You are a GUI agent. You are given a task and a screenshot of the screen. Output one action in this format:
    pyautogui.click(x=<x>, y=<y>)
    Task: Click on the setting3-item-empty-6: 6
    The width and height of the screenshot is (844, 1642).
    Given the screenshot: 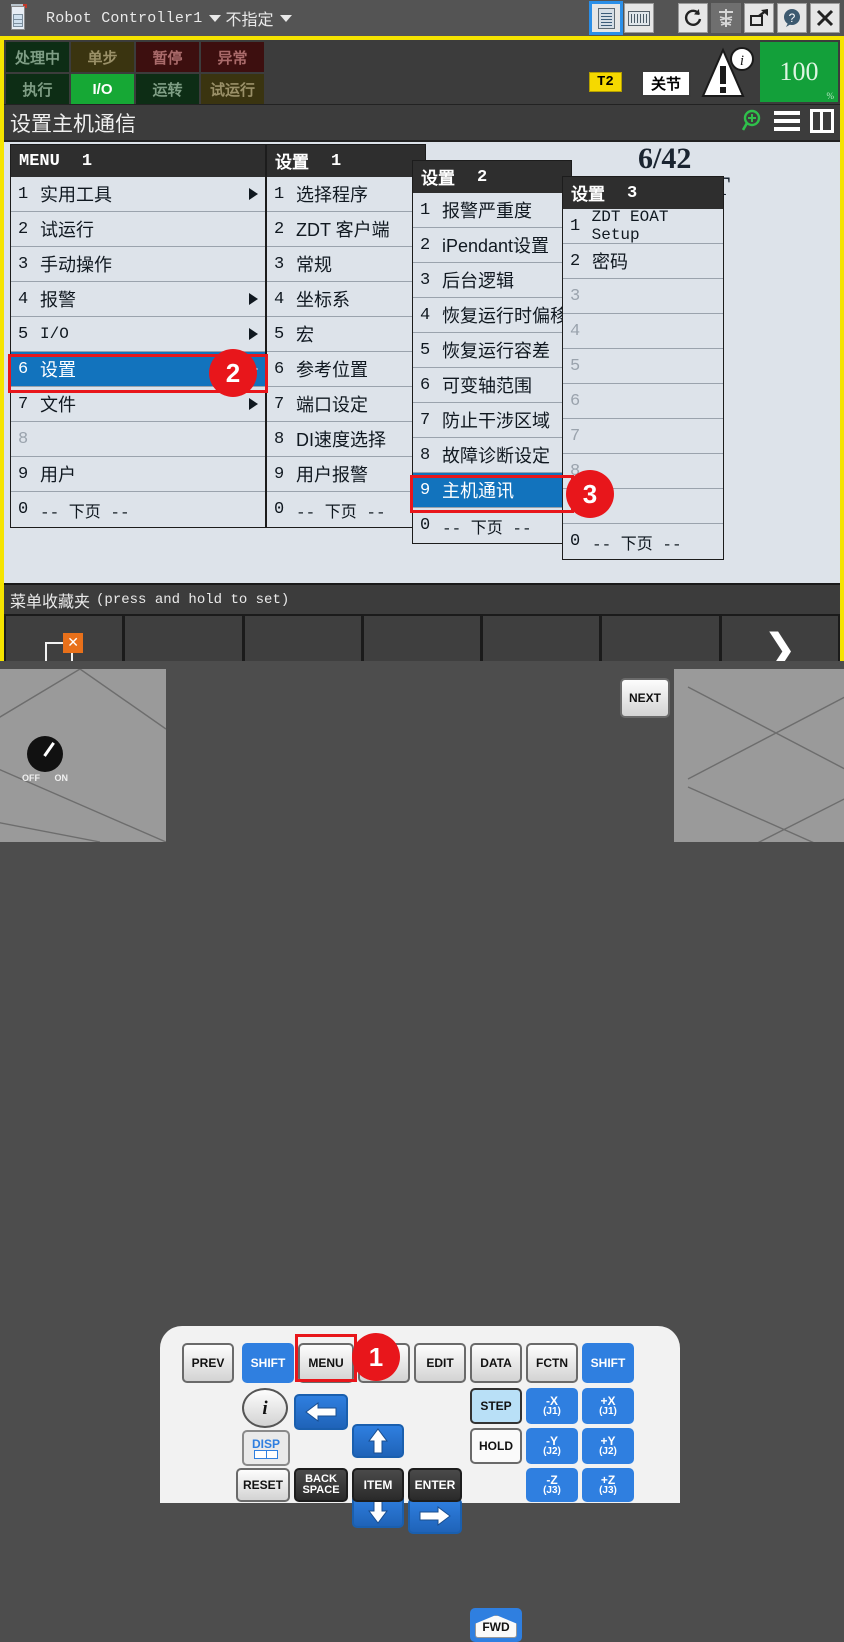 What is the action you would take?
    pyautogui.click(x=643, y=401)
    